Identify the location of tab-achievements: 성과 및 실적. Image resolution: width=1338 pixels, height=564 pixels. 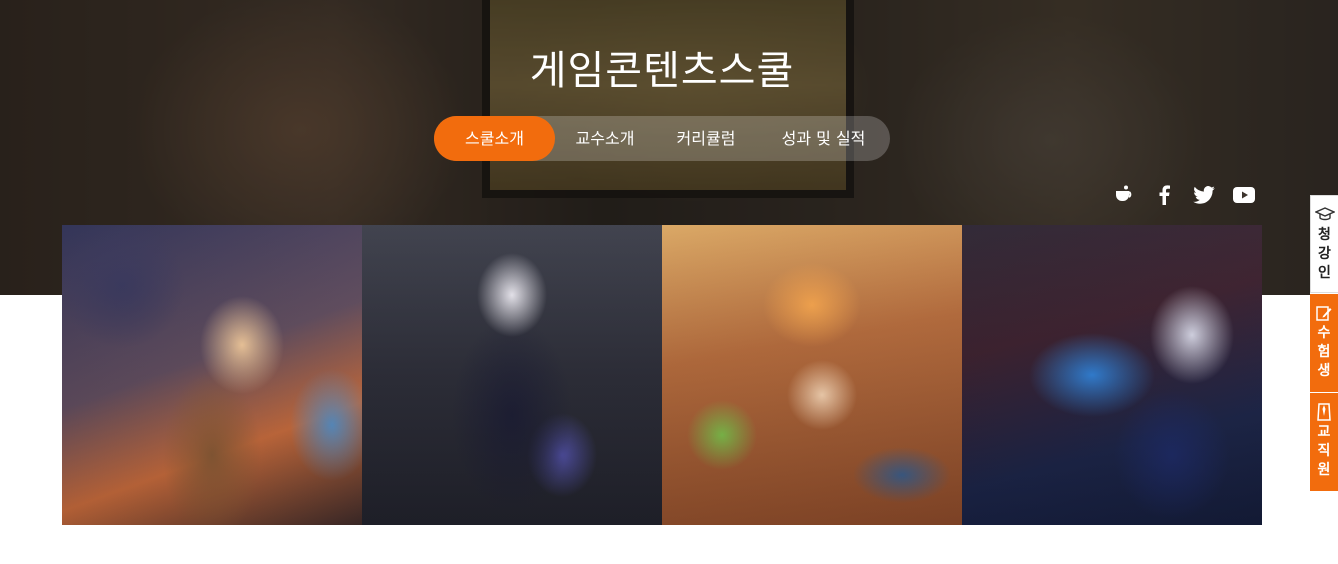
(823, 138).